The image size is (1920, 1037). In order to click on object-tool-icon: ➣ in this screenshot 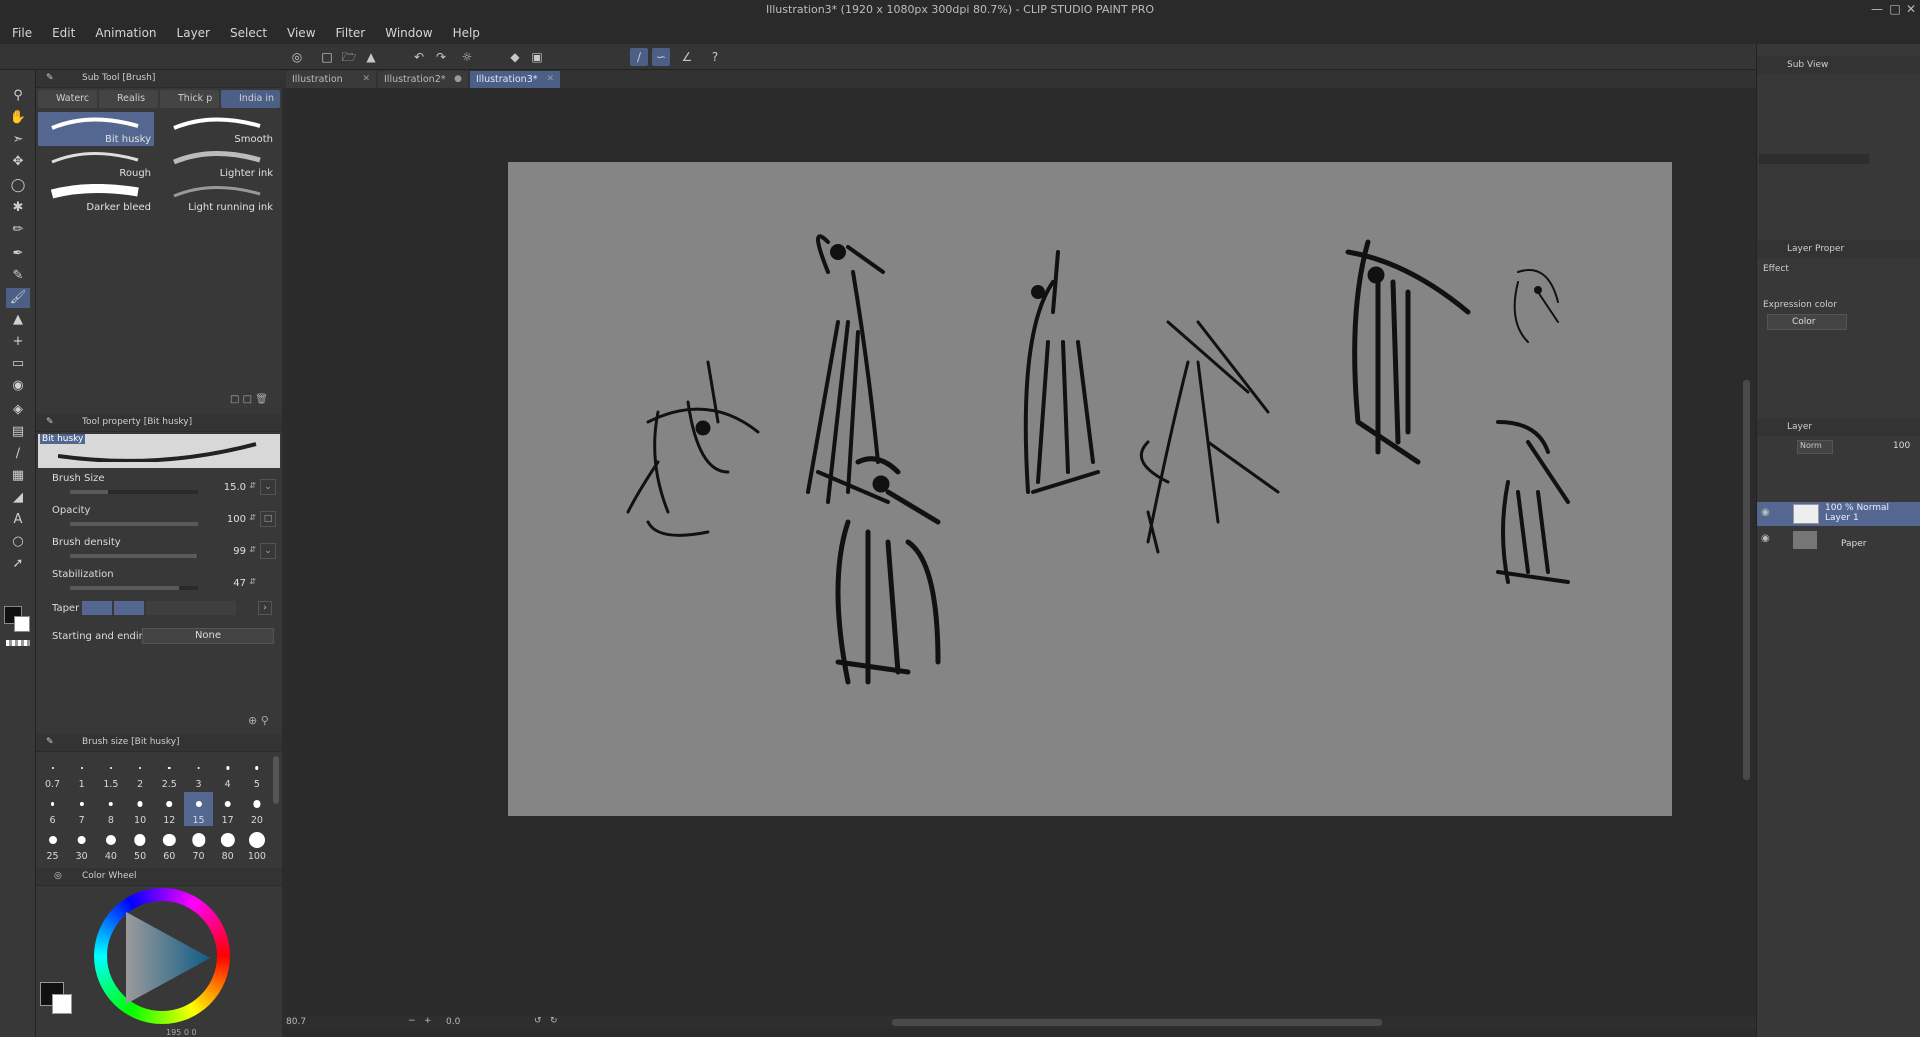, I will do `click(18, 140)`.